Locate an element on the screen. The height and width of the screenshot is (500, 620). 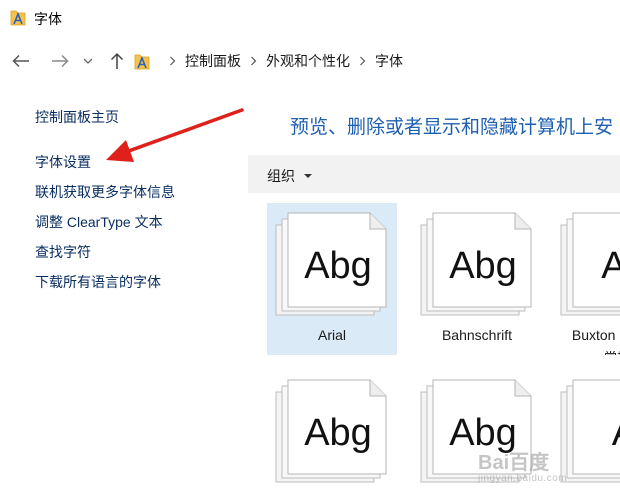
font-tile: Abg Arial is located at coordinates (332, 279).